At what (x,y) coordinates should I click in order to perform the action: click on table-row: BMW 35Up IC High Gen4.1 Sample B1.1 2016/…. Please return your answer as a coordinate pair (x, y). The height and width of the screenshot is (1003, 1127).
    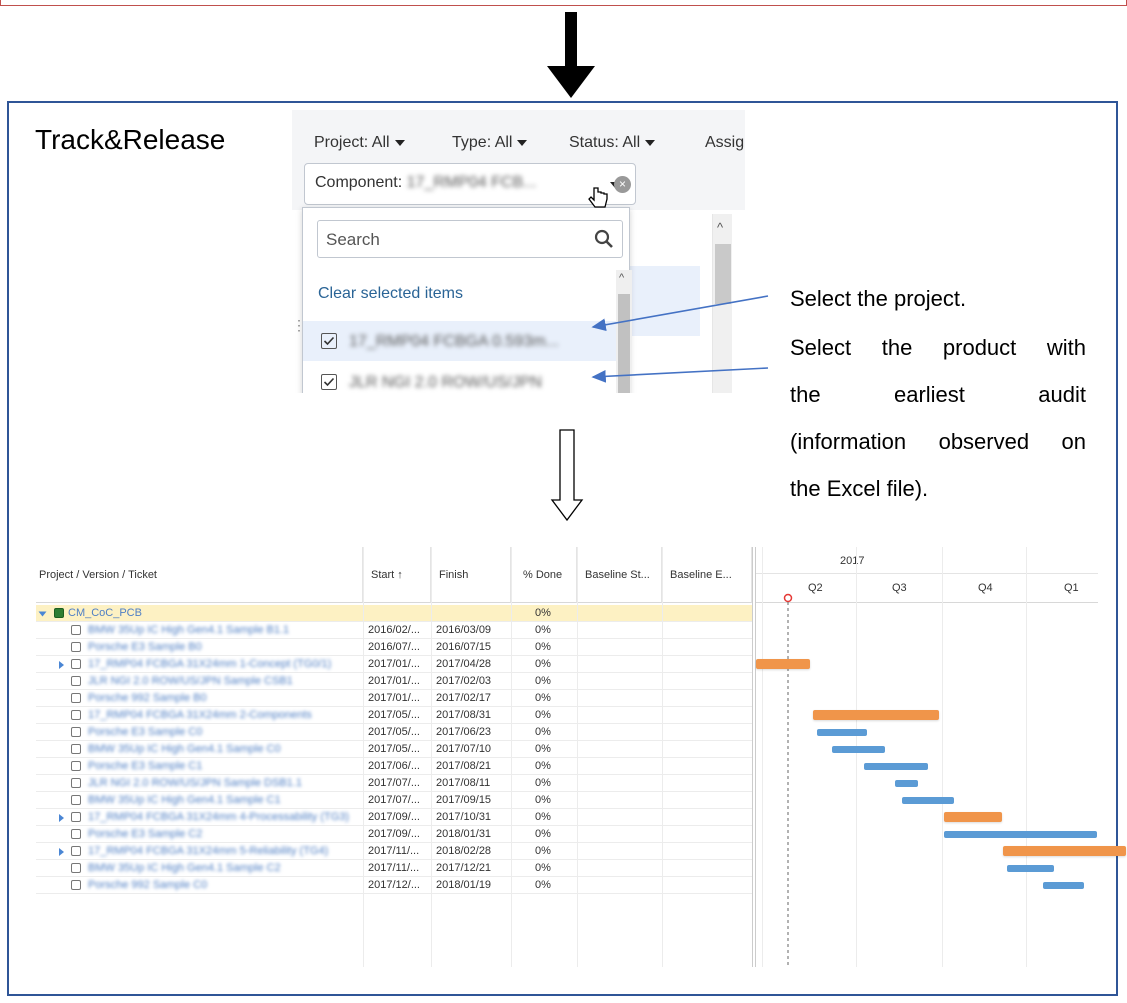
    Looking at the image, I should click on (394, 630).